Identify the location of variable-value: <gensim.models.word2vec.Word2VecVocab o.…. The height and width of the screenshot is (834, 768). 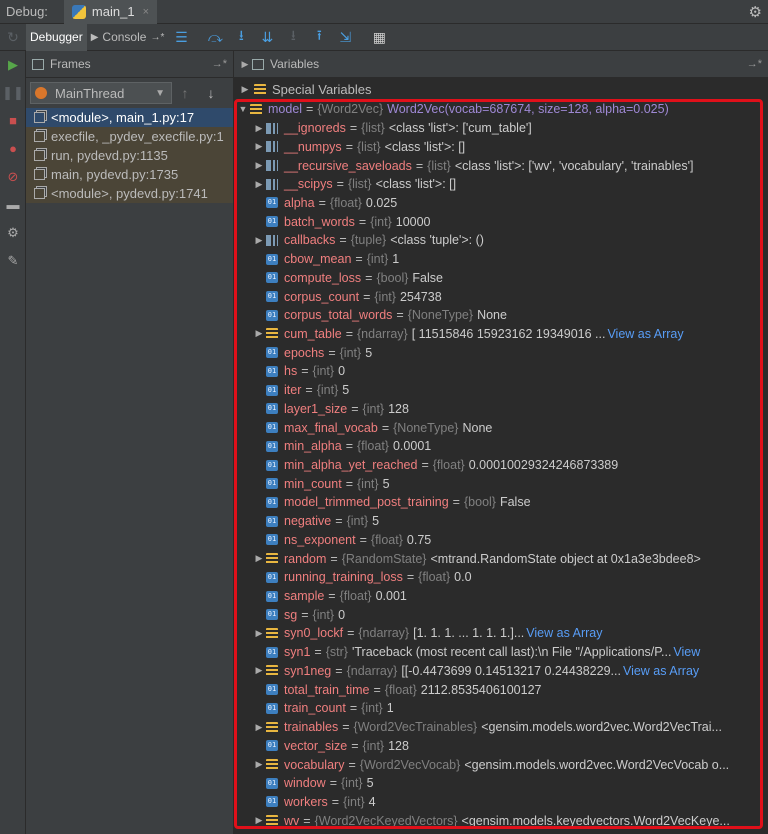
(597, 764).